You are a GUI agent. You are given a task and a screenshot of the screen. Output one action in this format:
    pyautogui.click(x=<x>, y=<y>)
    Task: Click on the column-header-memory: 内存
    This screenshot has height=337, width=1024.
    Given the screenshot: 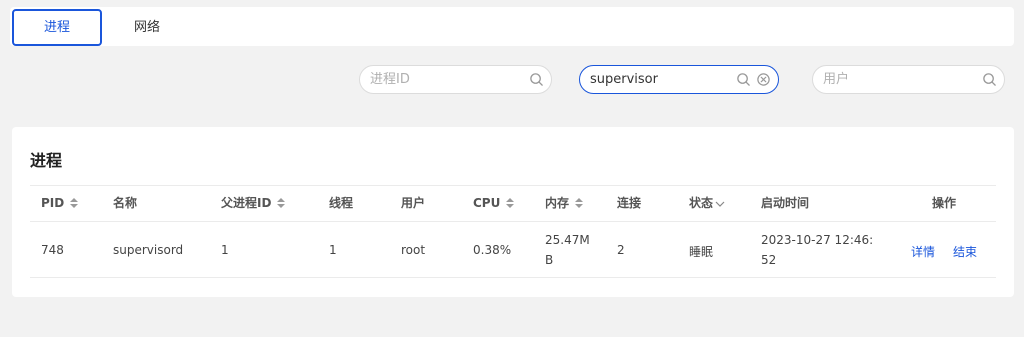 What is the action you would take?
    pyautogui.click(x=564, y=203)
    